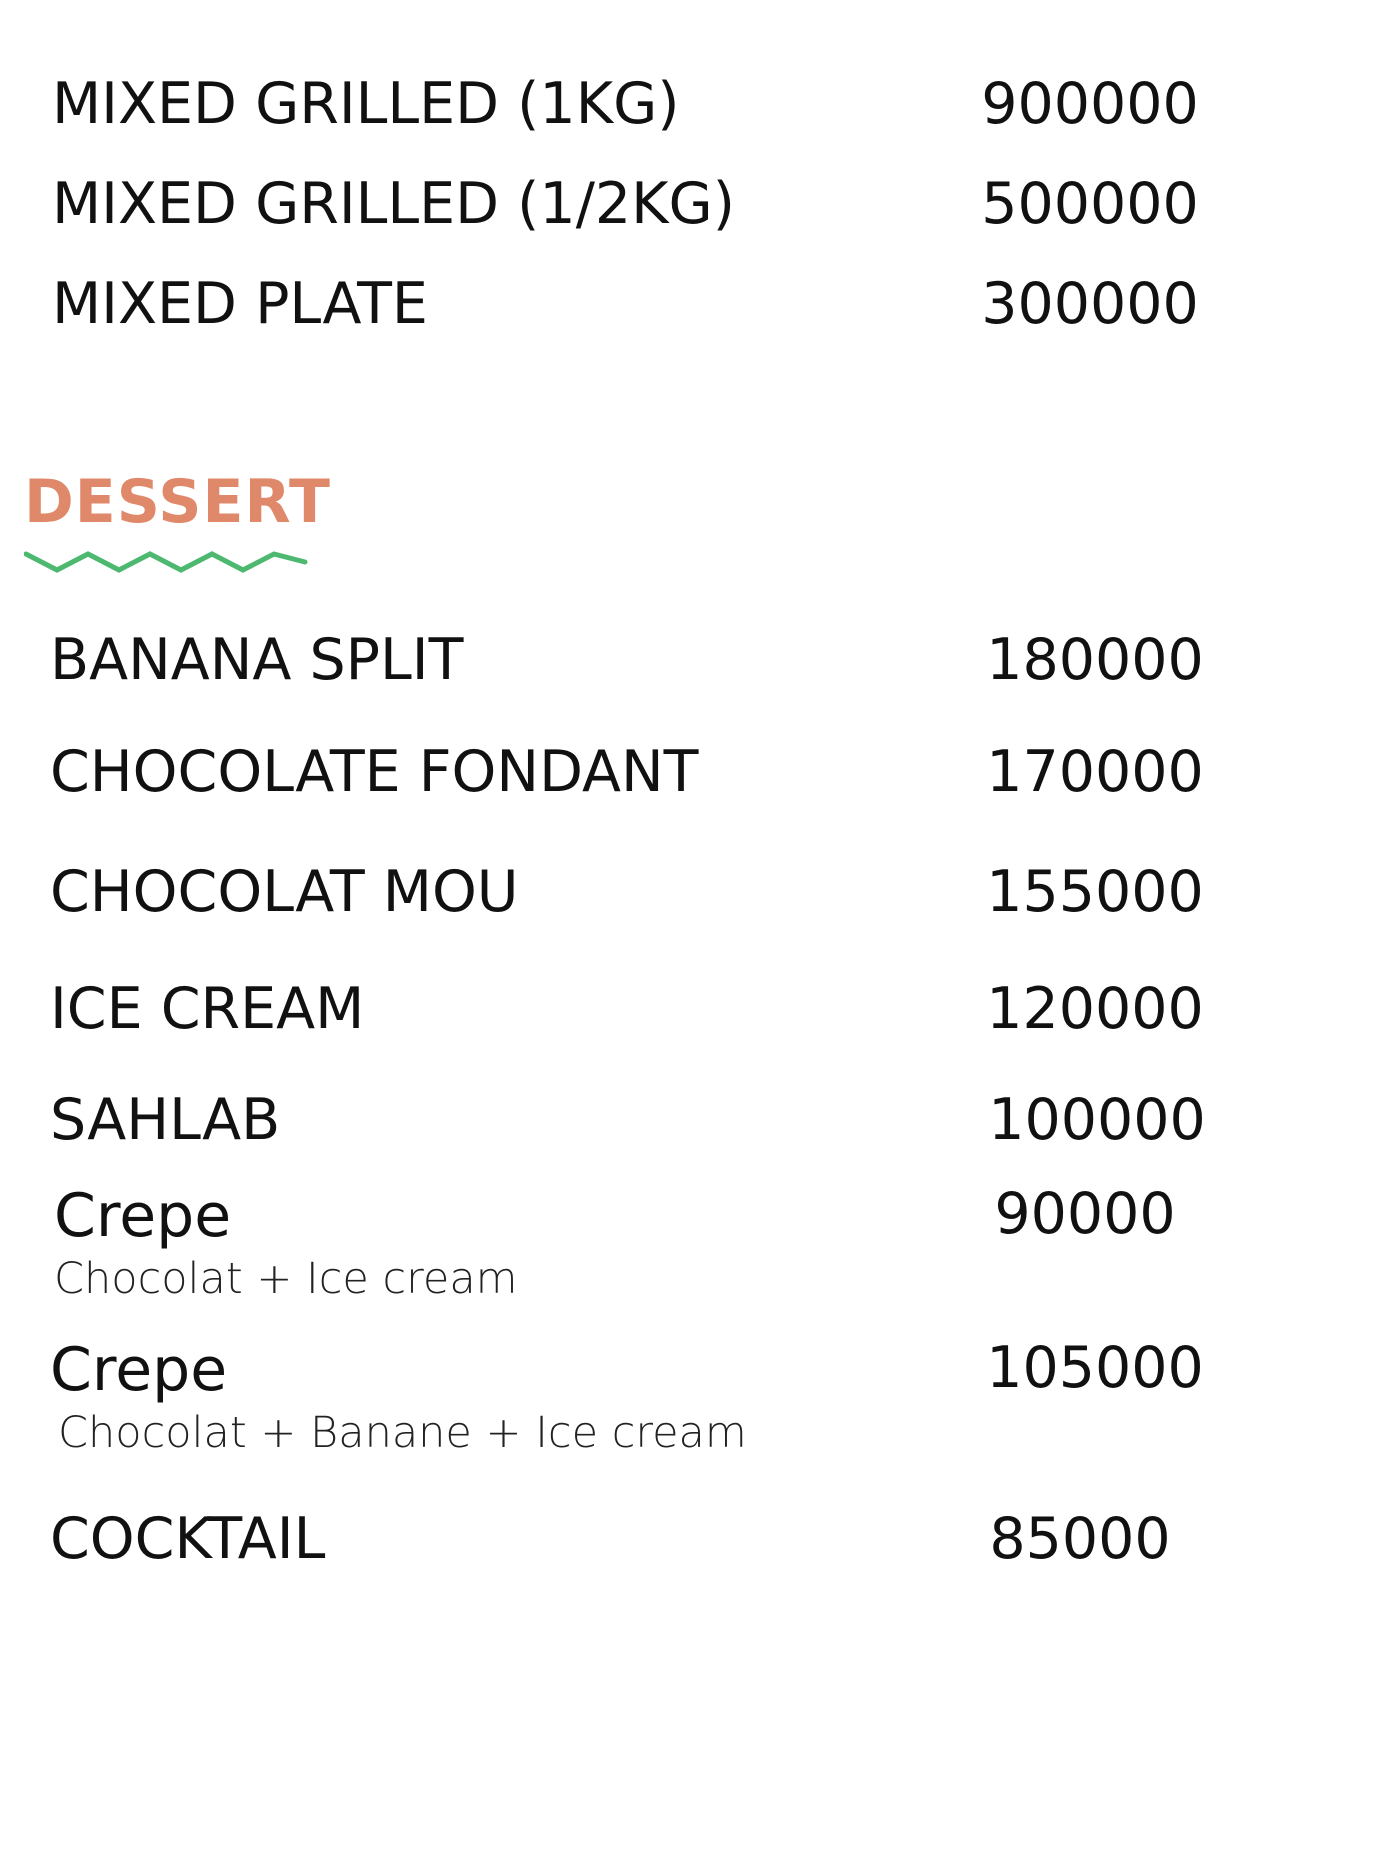 This screenshot has width=1384, height=1851. What do you see at coordinates (374, 772) in the screenshot?
I see `item-name: CHOCOLATE FONDANT` at bounding box center [374, 772].